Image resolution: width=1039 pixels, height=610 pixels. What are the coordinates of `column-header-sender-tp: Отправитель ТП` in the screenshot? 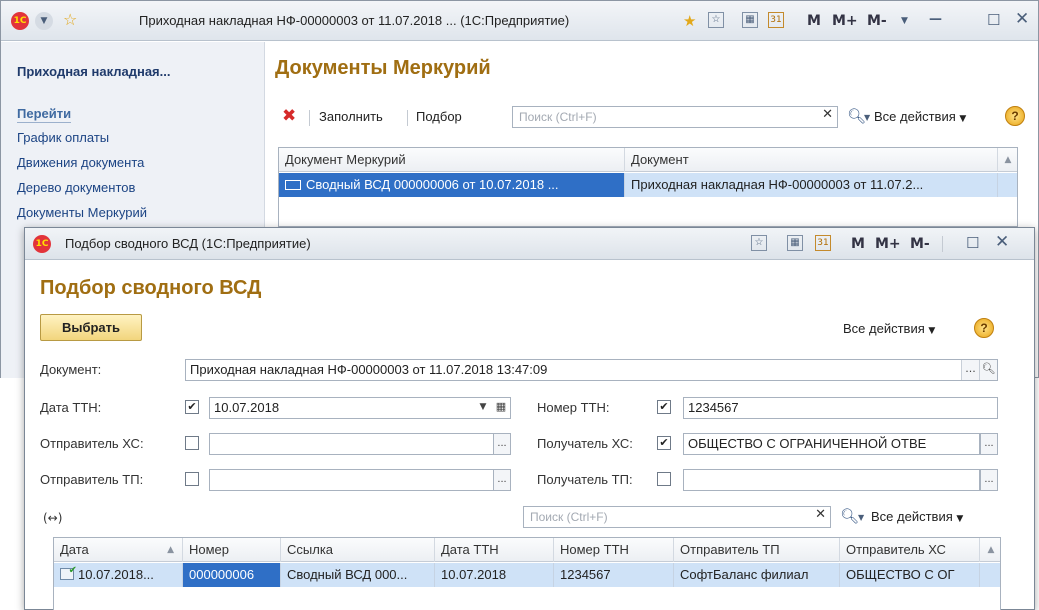 It's located at (757, 550).